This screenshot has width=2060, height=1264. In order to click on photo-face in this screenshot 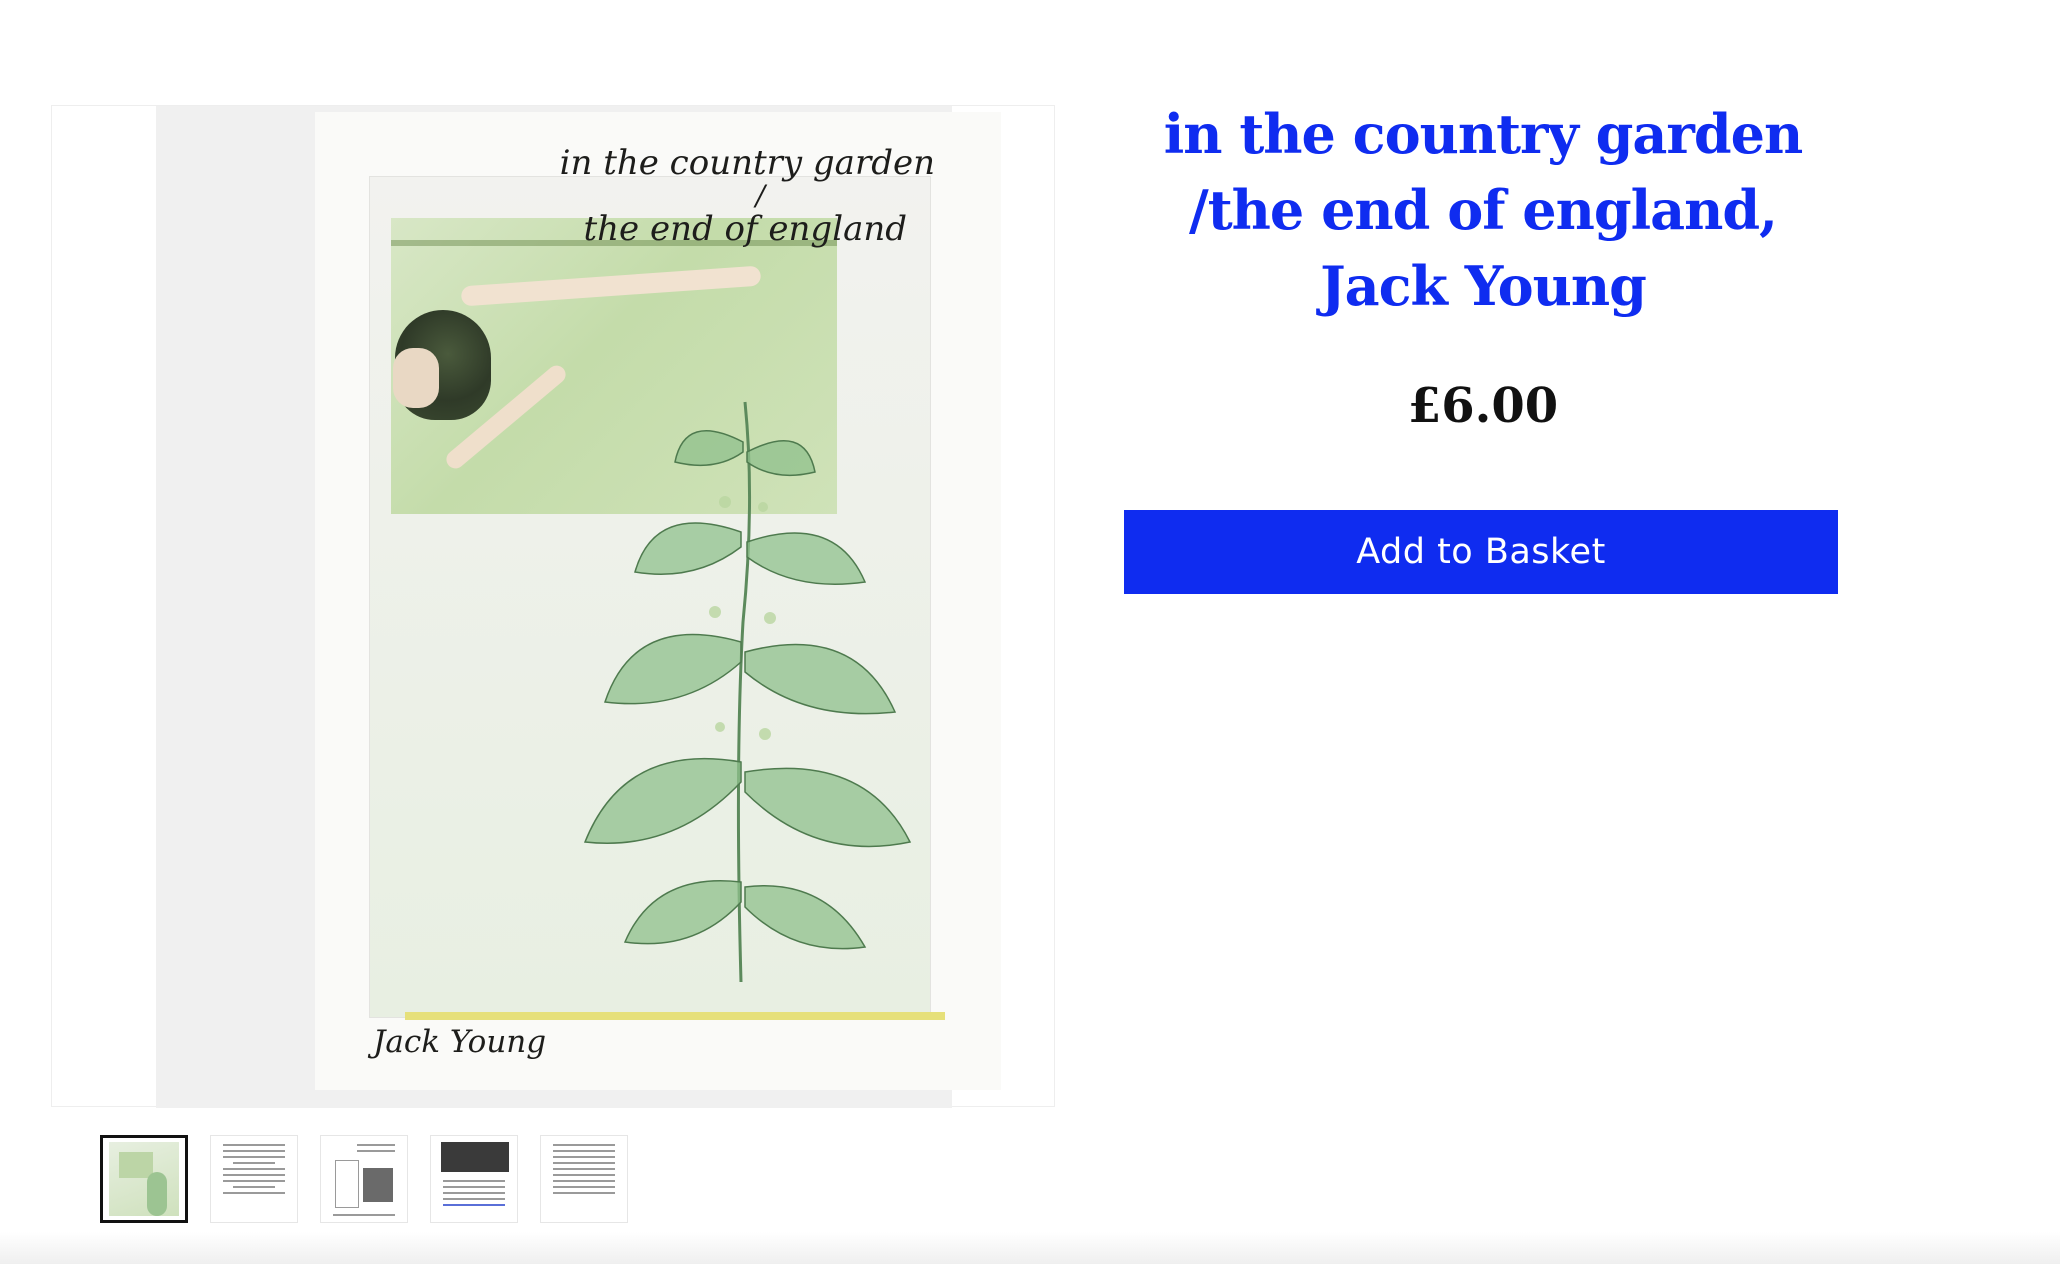, I will do `click(416, 378)`.